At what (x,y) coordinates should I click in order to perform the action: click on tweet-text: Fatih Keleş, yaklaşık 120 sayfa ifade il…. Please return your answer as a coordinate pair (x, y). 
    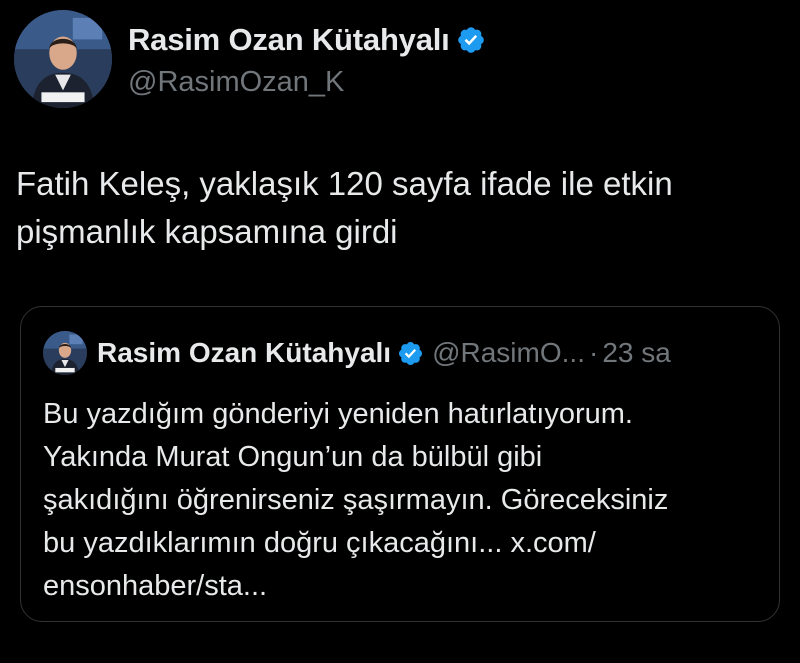
    Looking at the image, I should click on (401, 208).